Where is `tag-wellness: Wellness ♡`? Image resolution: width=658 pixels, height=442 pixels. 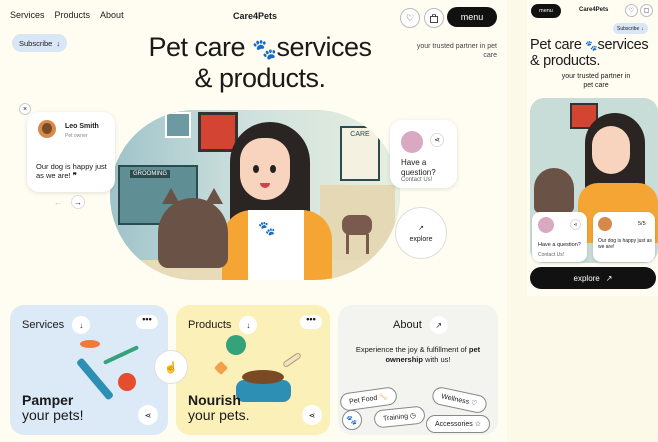 tag-wellness: Wellness ♡ is located at coordinates (459, 400).